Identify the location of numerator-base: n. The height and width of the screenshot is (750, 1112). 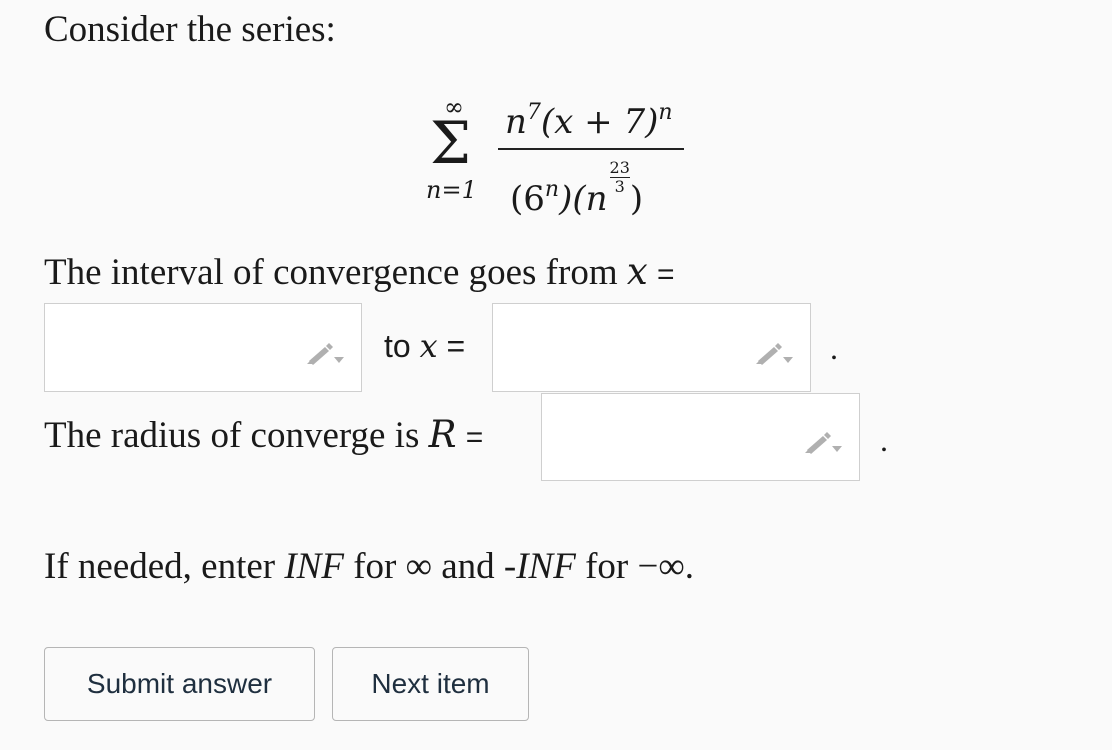
(516, 122).